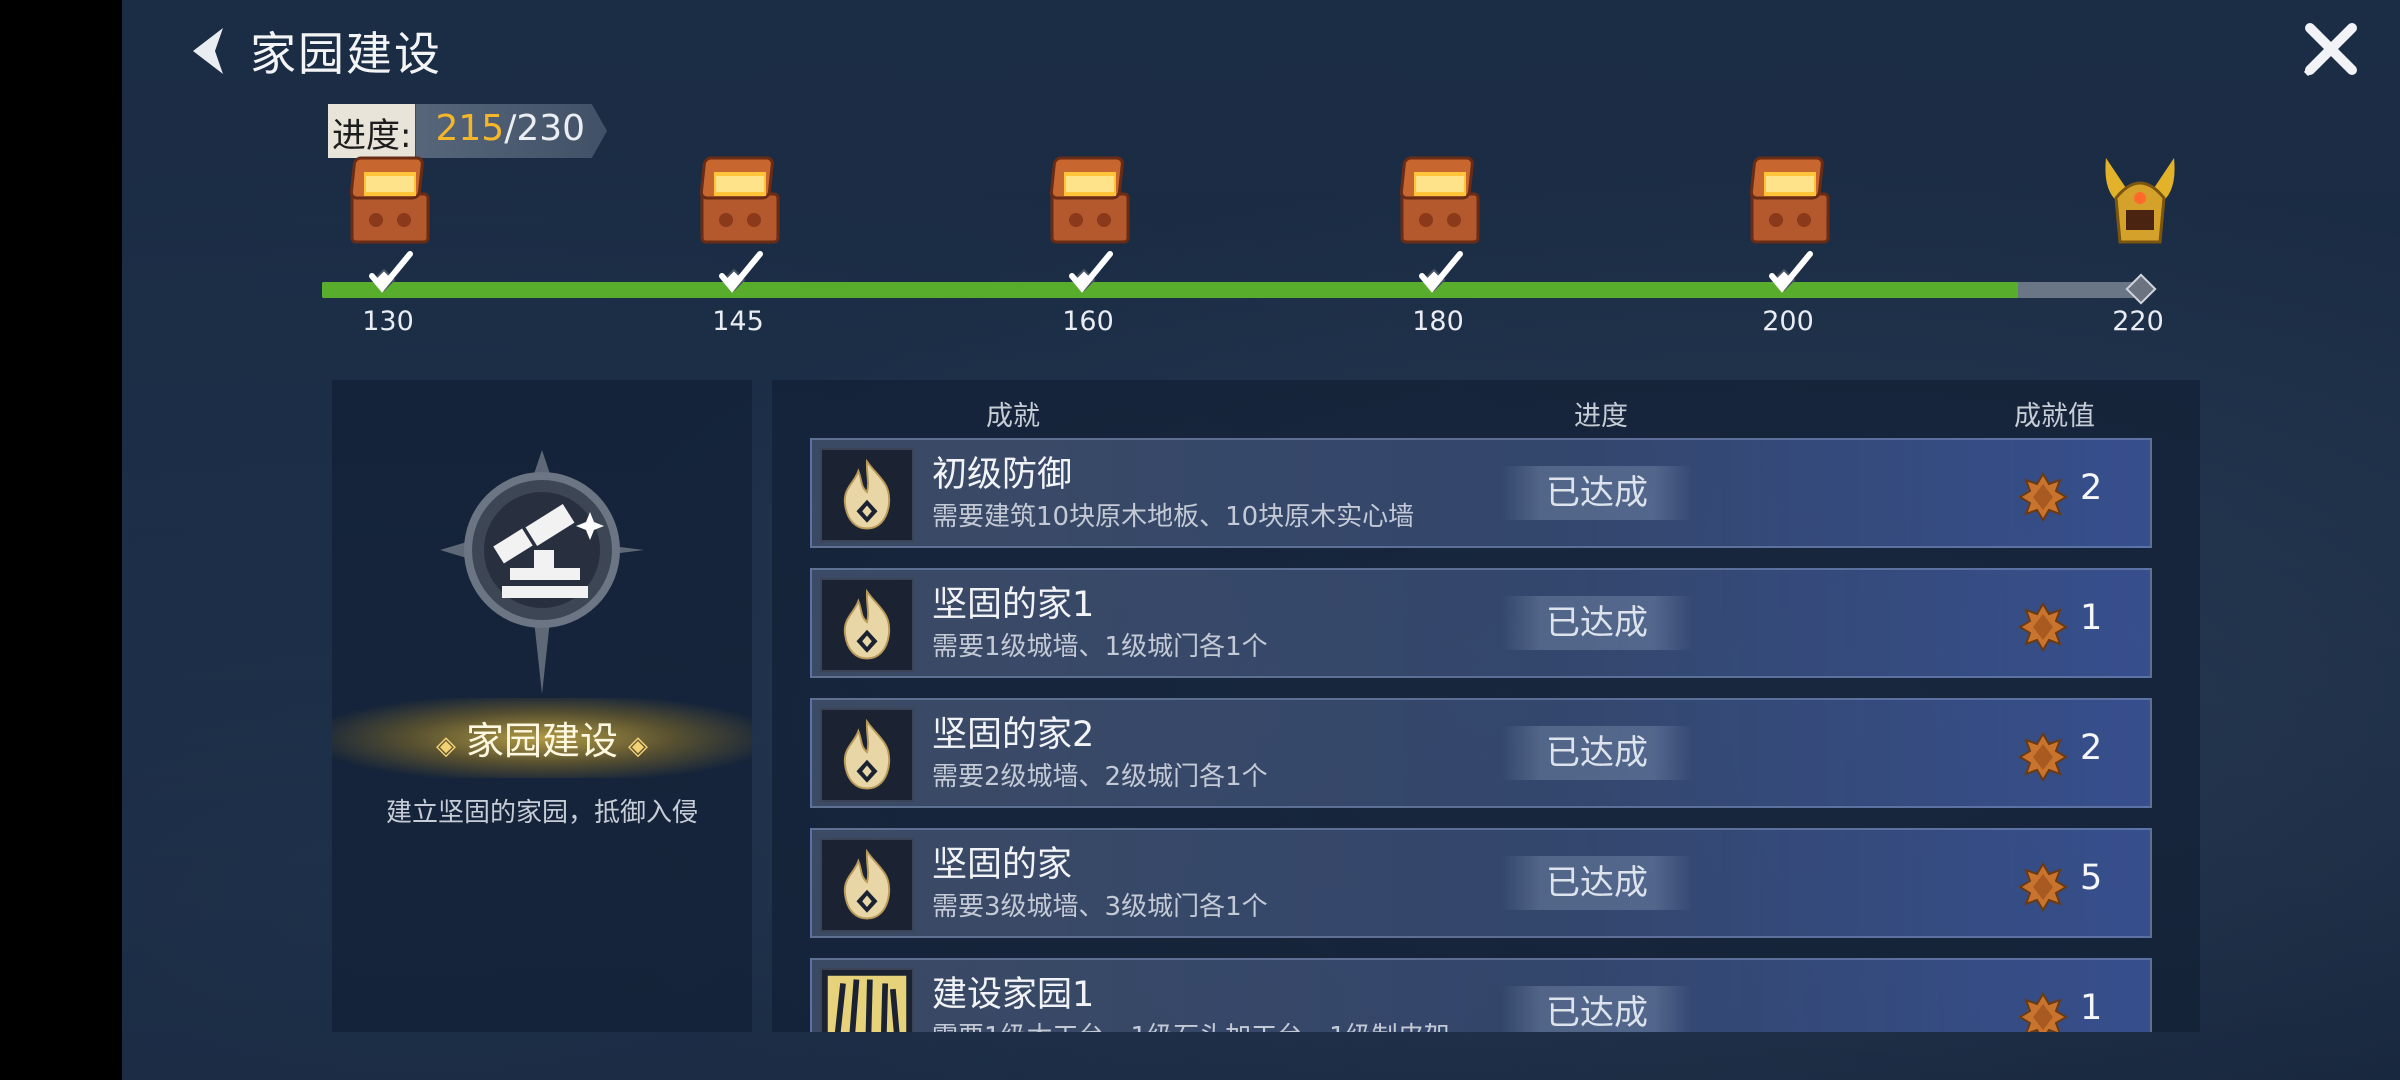 This screenshot has height=1080, width=2400. Describe the element at coordinates (1100, 907) in the screenshot. I see `achievement-description: 需要3级城墙、3级城门各1个` at that location.